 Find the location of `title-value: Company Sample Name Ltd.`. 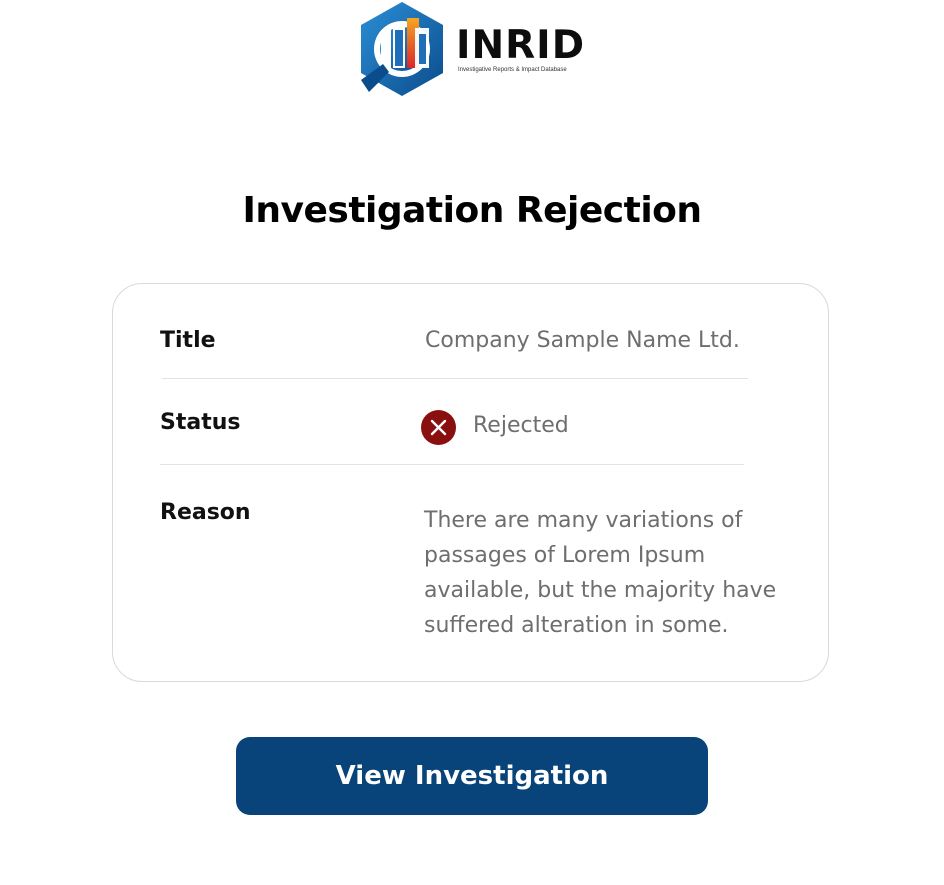

title-value: Company Sample Name Ltd. is located at coordinates (582, 340).